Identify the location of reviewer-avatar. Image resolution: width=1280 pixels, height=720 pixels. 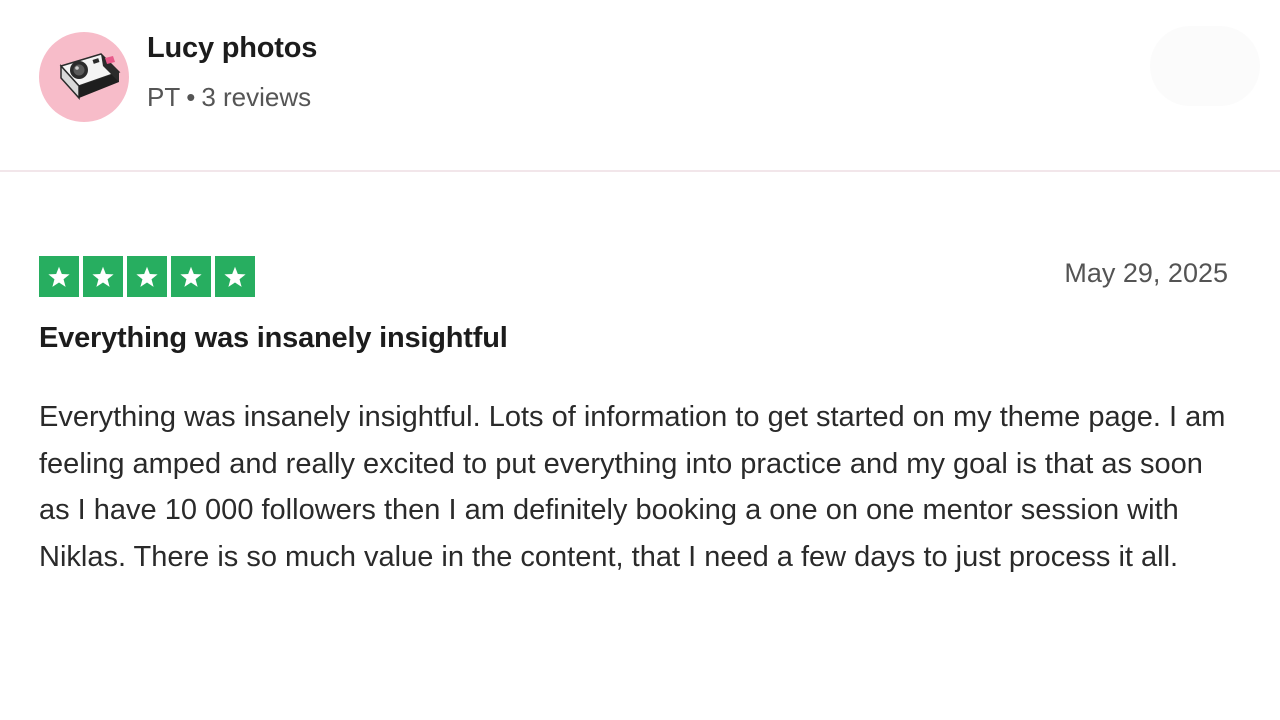
(84, 77).